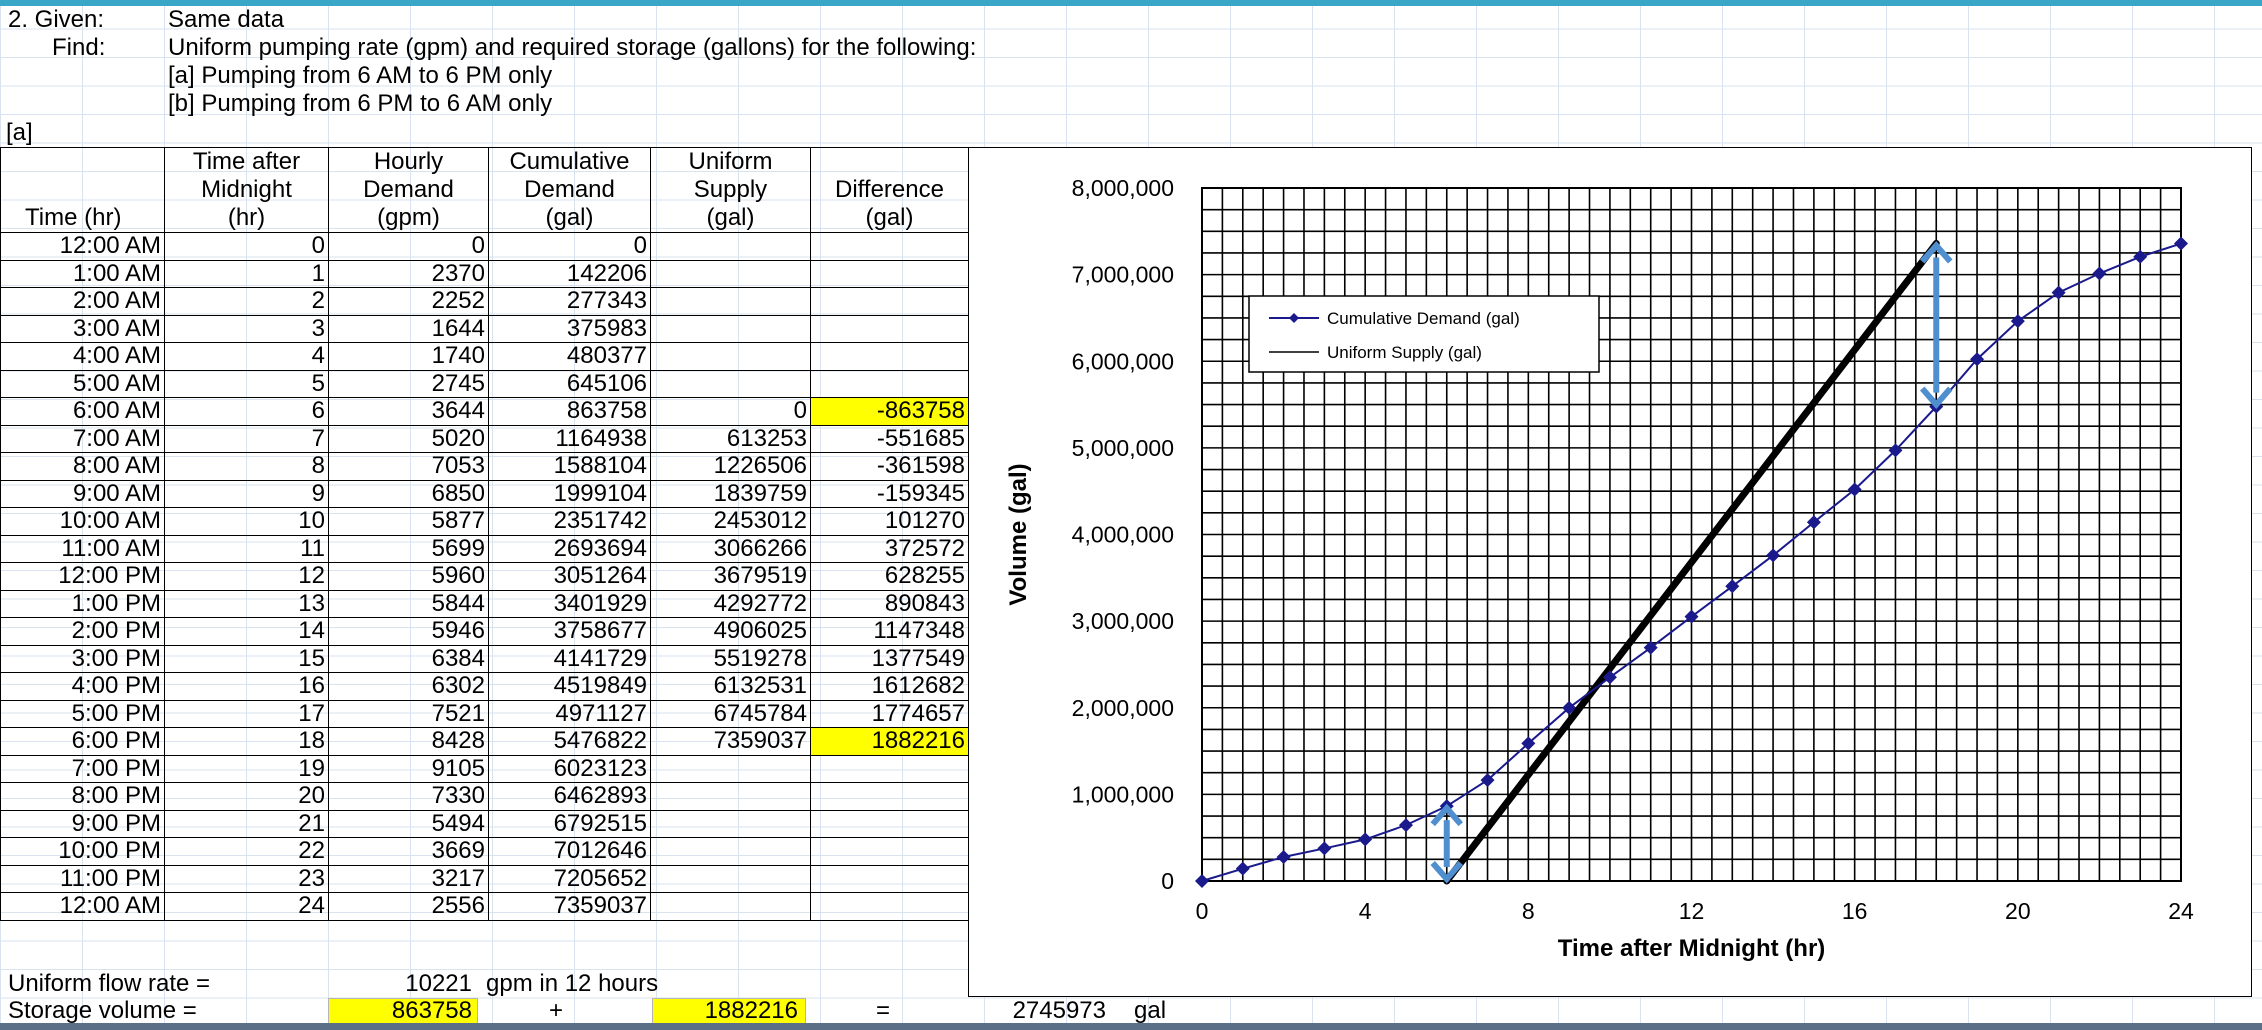  I want to click on table-cell: 1644, so click(408, 328).